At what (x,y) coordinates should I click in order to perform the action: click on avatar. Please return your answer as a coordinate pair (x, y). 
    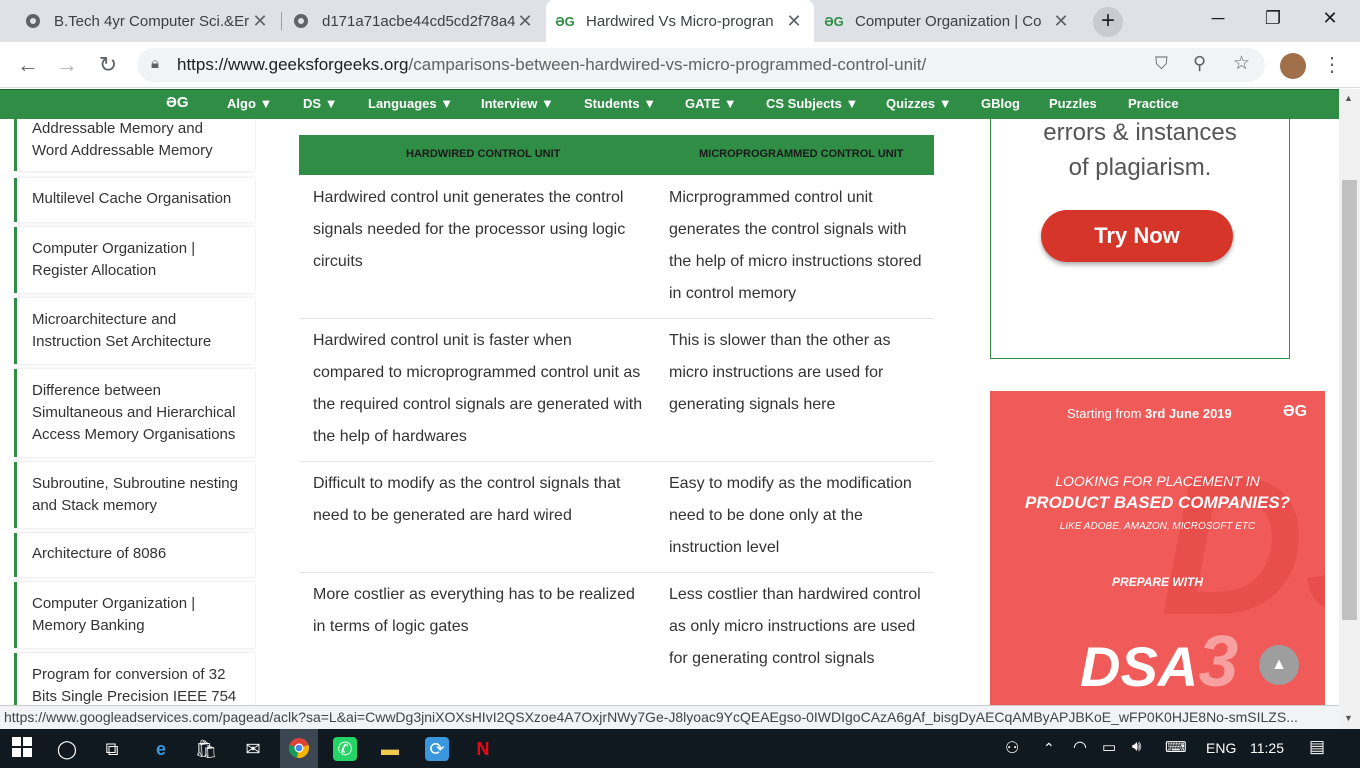
    Looking at the image, I should click on (1293, 66).